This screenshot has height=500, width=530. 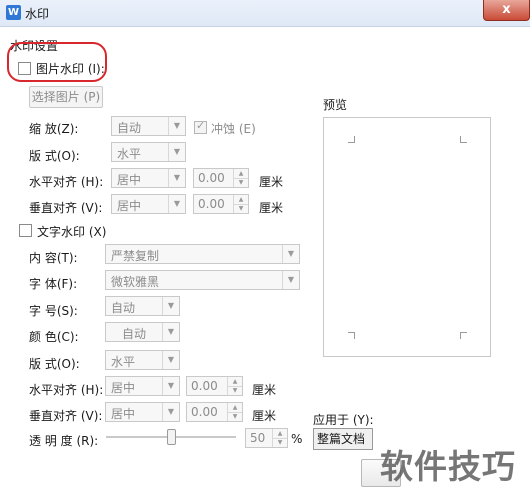 What do you see at coordinates (148, 178) in the screenshot?
I see `picture-halign-select: 居中 ▼` at bounding box center [148, 178].